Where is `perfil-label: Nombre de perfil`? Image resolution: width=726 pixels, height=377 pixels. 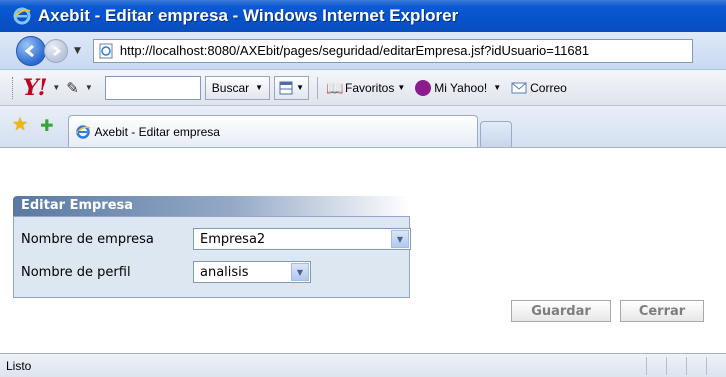
perfil-label: Nombre de perfil is located at coordinates (76, 272).